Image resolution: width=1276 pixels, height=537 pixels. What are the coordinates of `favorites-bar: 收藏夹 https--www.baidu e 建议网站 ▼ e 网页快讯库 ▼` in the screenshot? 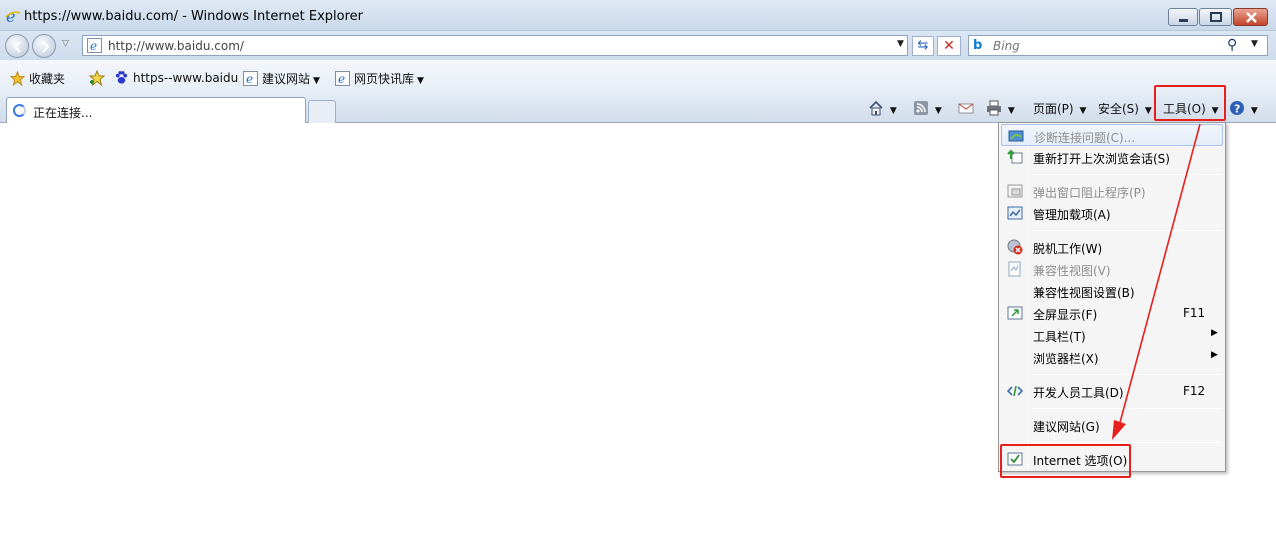 It's located at (638, 77).